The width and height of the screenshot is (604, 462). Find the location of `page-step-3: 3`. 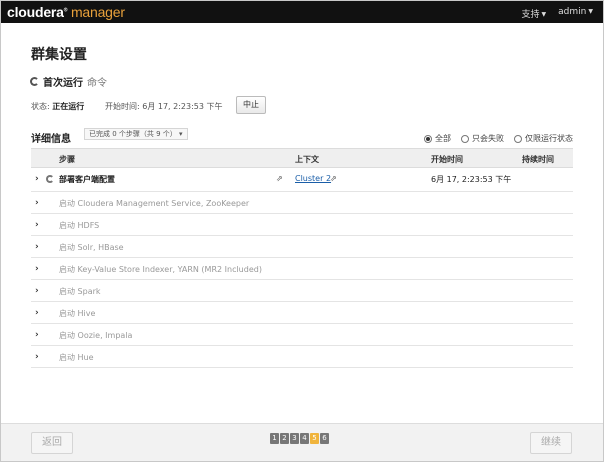

page-step-3: 3 is located at coordinates (294, 438).